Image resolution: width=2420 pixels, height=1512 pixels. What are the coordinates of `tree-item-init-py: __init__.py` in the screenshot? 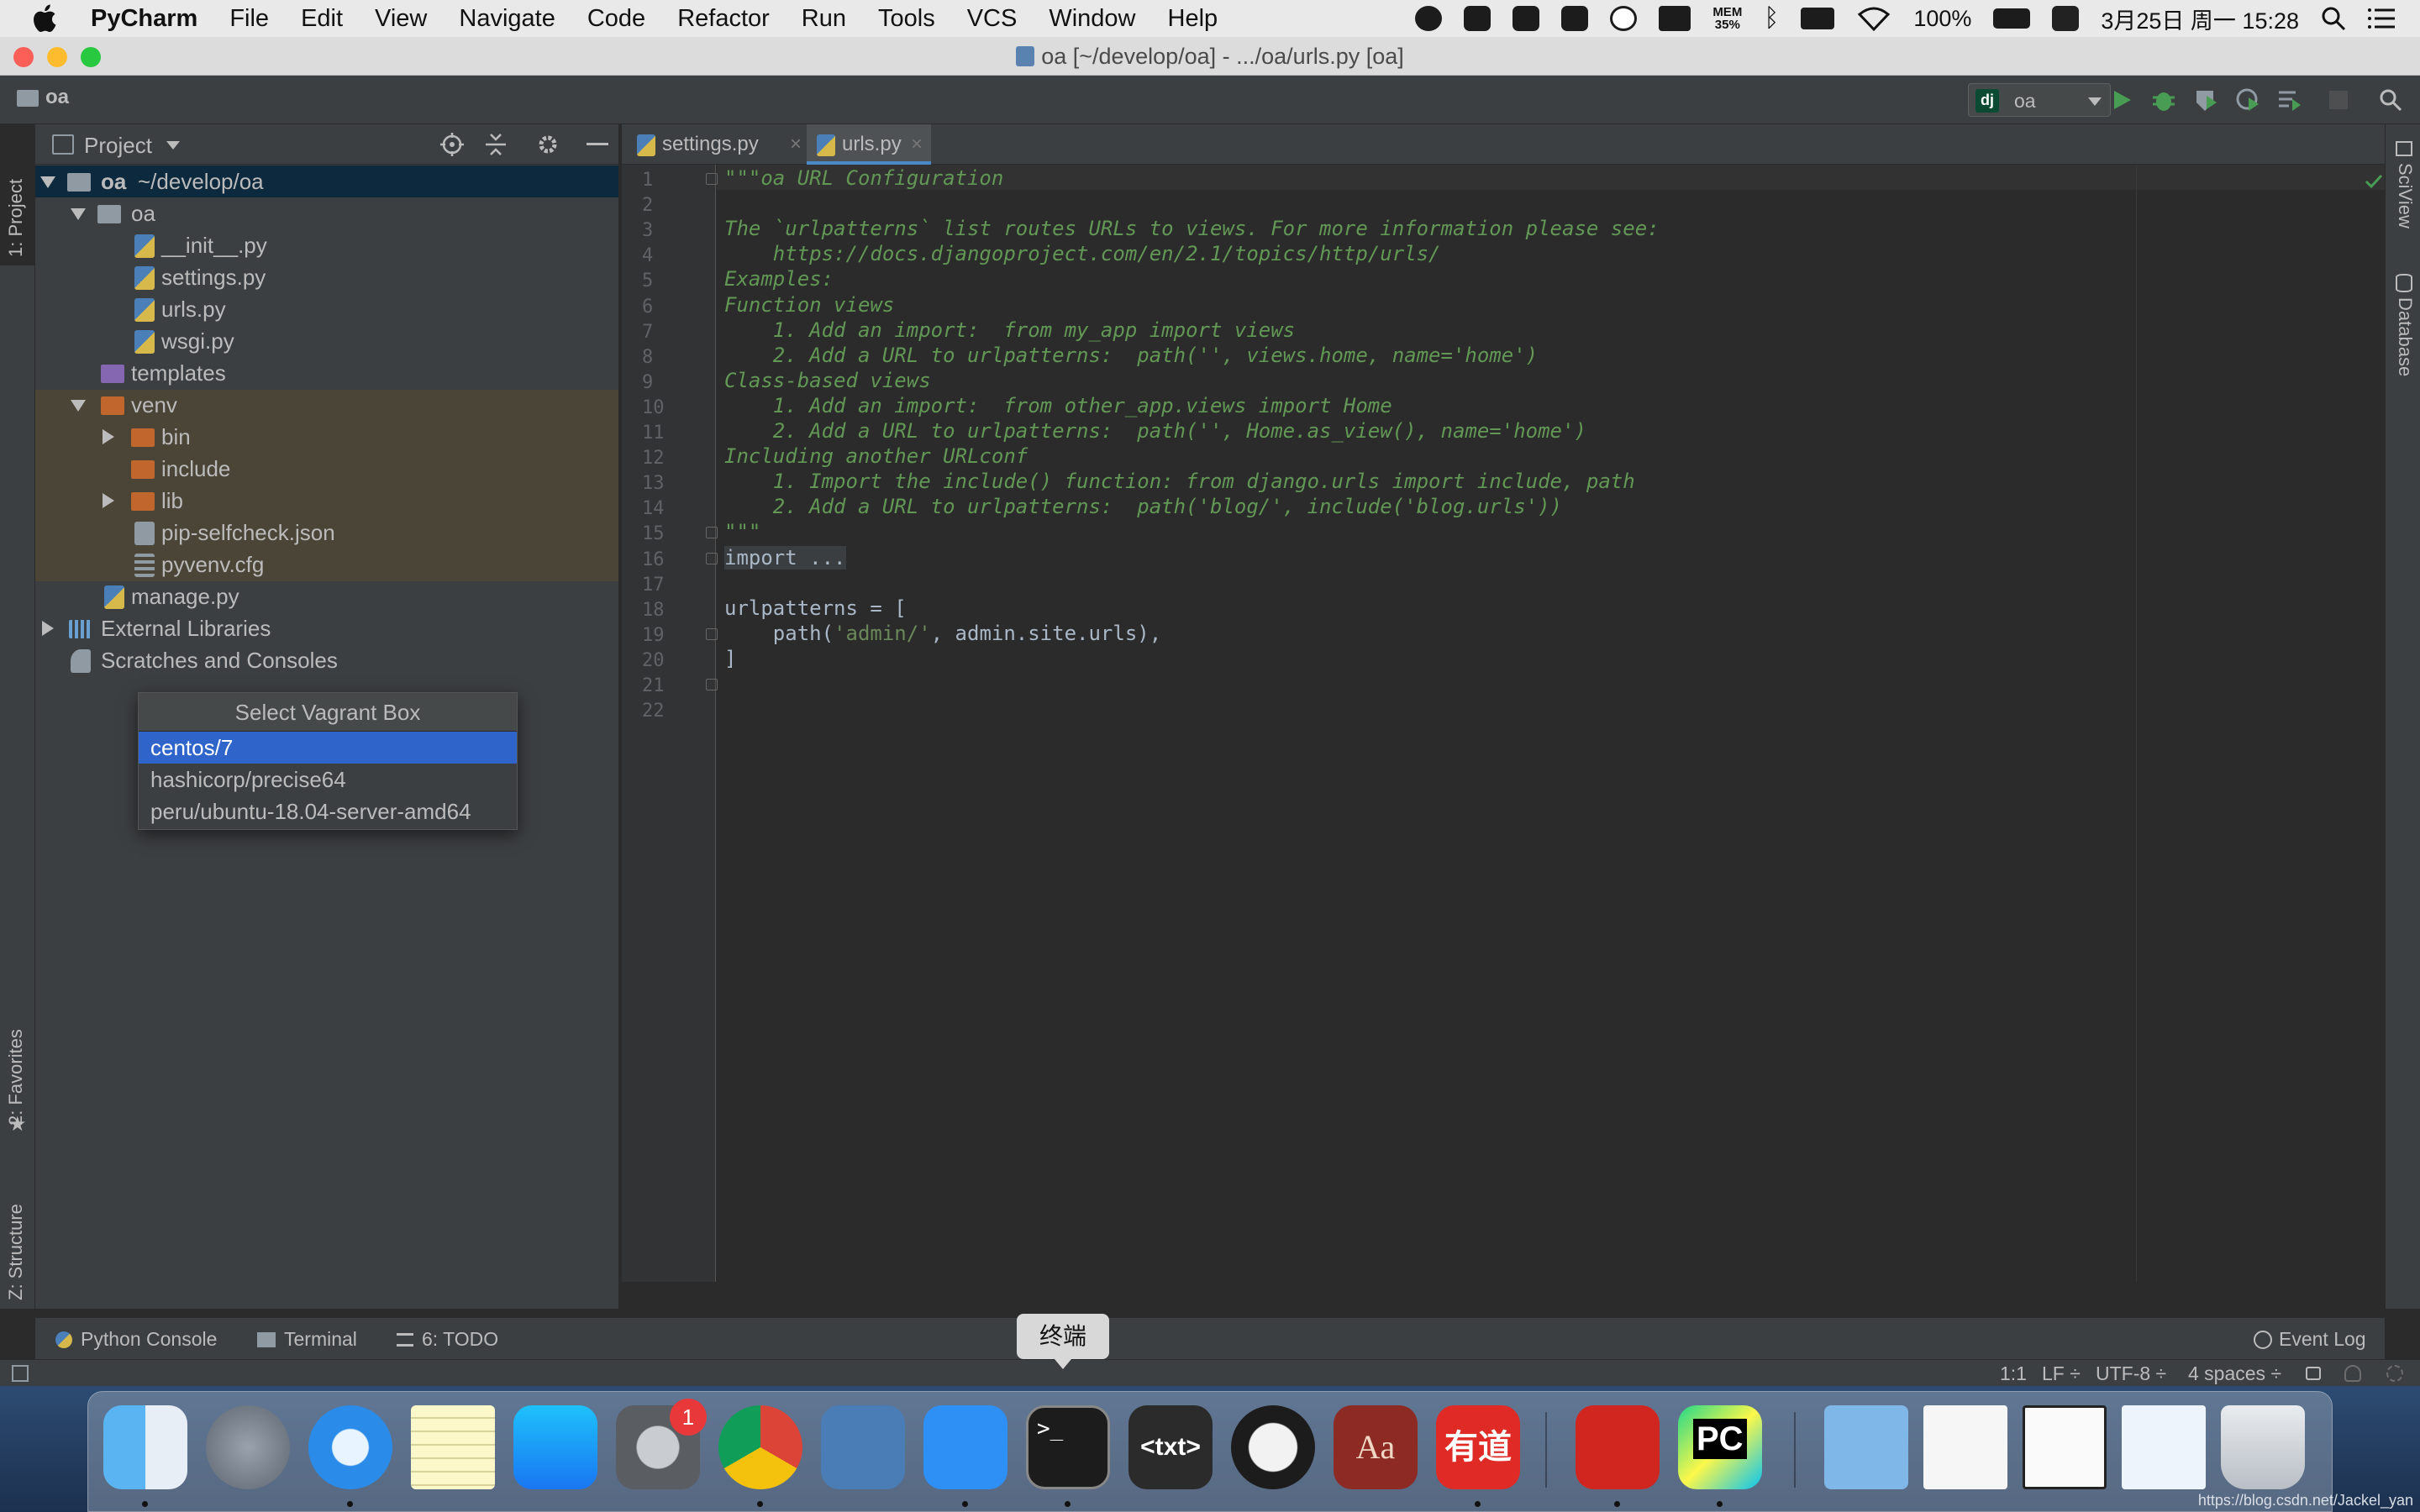 It's located at (326, 245).